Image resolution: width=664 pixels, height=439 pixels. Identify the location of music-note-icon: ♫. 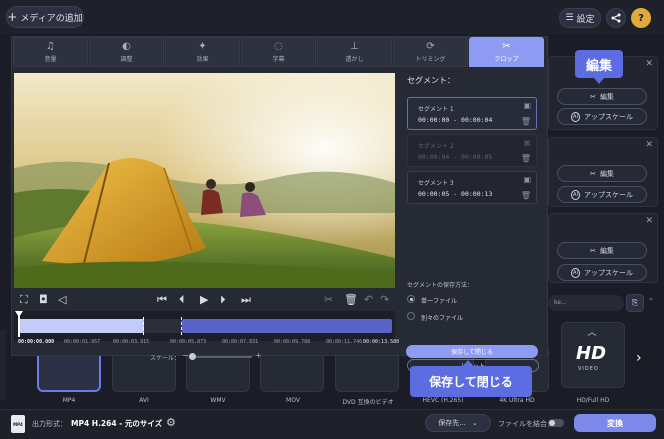
(50, 46).